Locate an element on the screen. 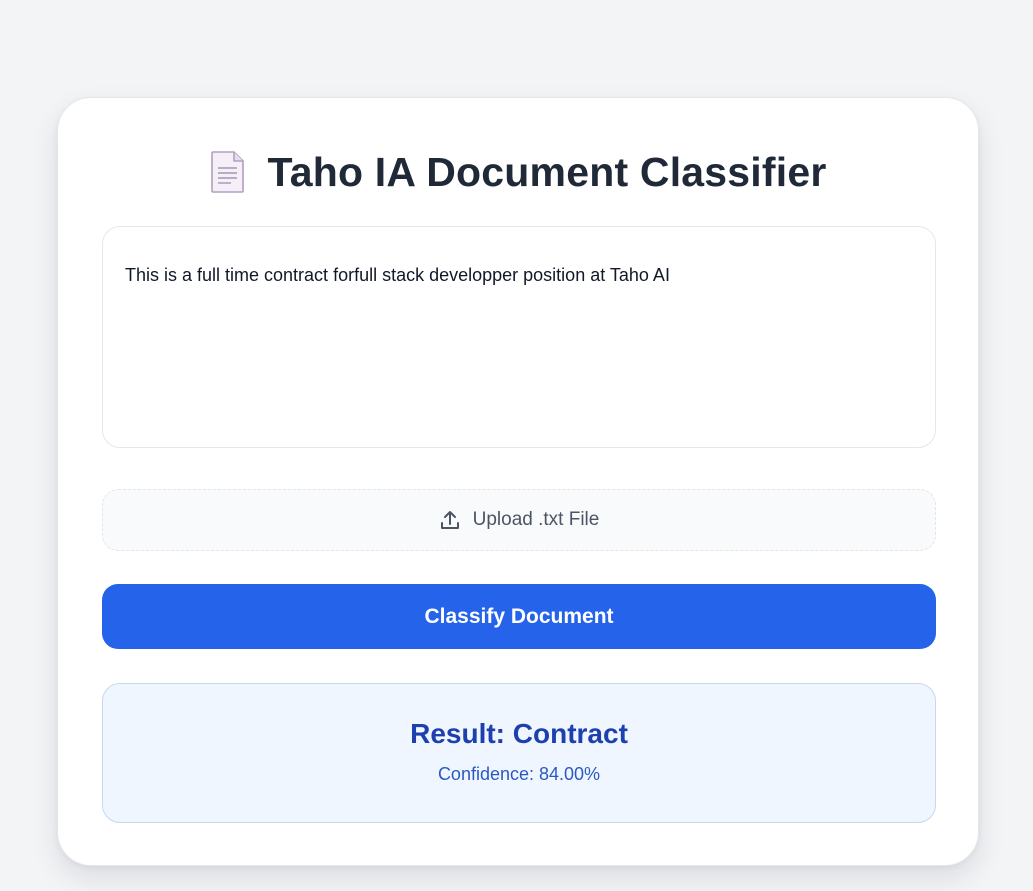 The width and height of the screenshot is (1033, 891). result-confidence: Confidence: 84.00% is located at coordinates (519, 774).